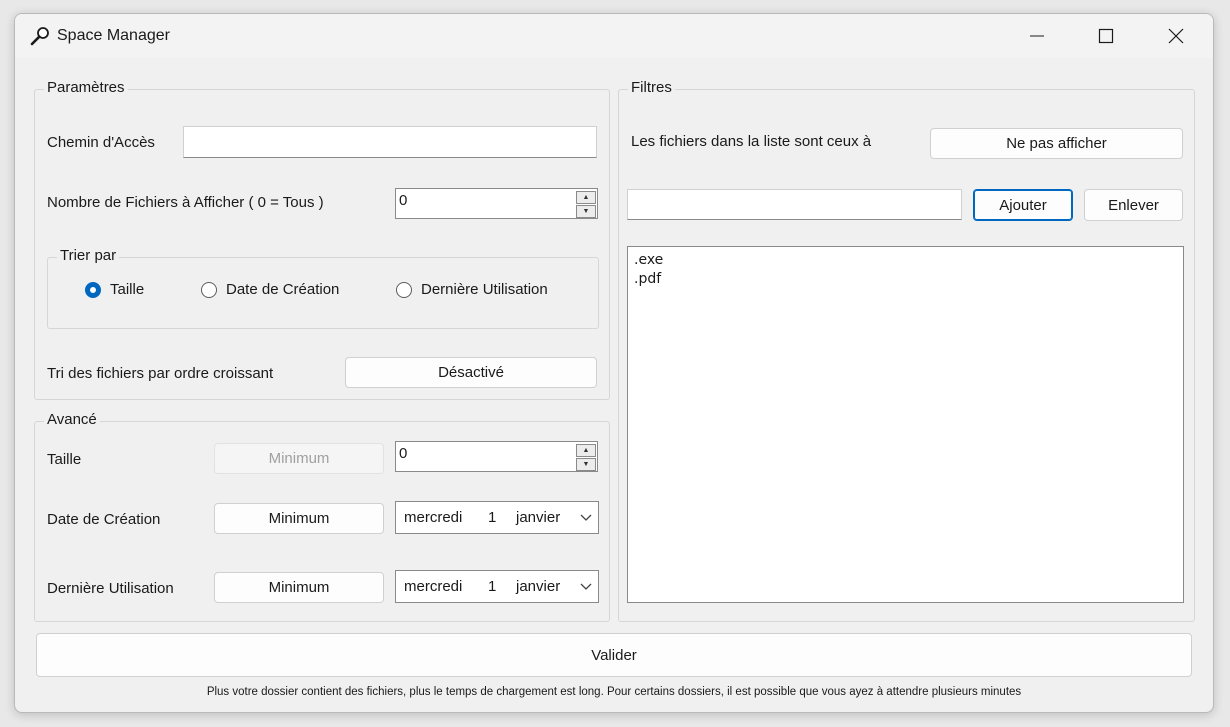 This screenshot has height=727, width=1230. I want to click on sort-radio-creation-date: Date de Création, so click(270, 289).